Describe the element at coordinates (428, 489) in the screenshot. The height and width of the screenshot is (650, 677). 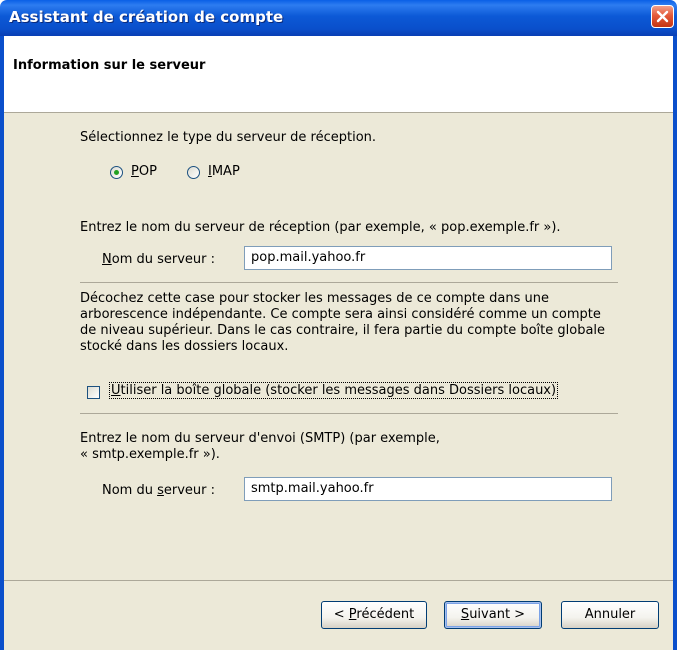
I see `outgoing-server-input: smtp.mail.yahoo.fr` at that location.